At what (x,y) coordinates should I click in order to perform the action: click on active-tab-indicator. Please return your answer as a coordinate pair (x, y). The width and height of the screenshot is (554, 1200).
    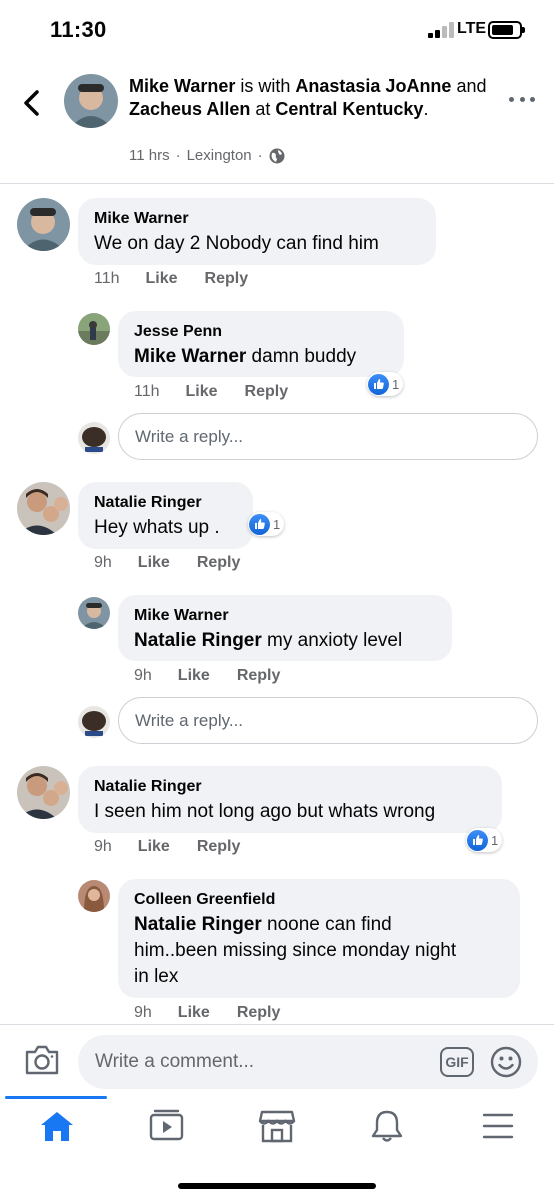
    Looking at the image, I should click on (56, 1097).